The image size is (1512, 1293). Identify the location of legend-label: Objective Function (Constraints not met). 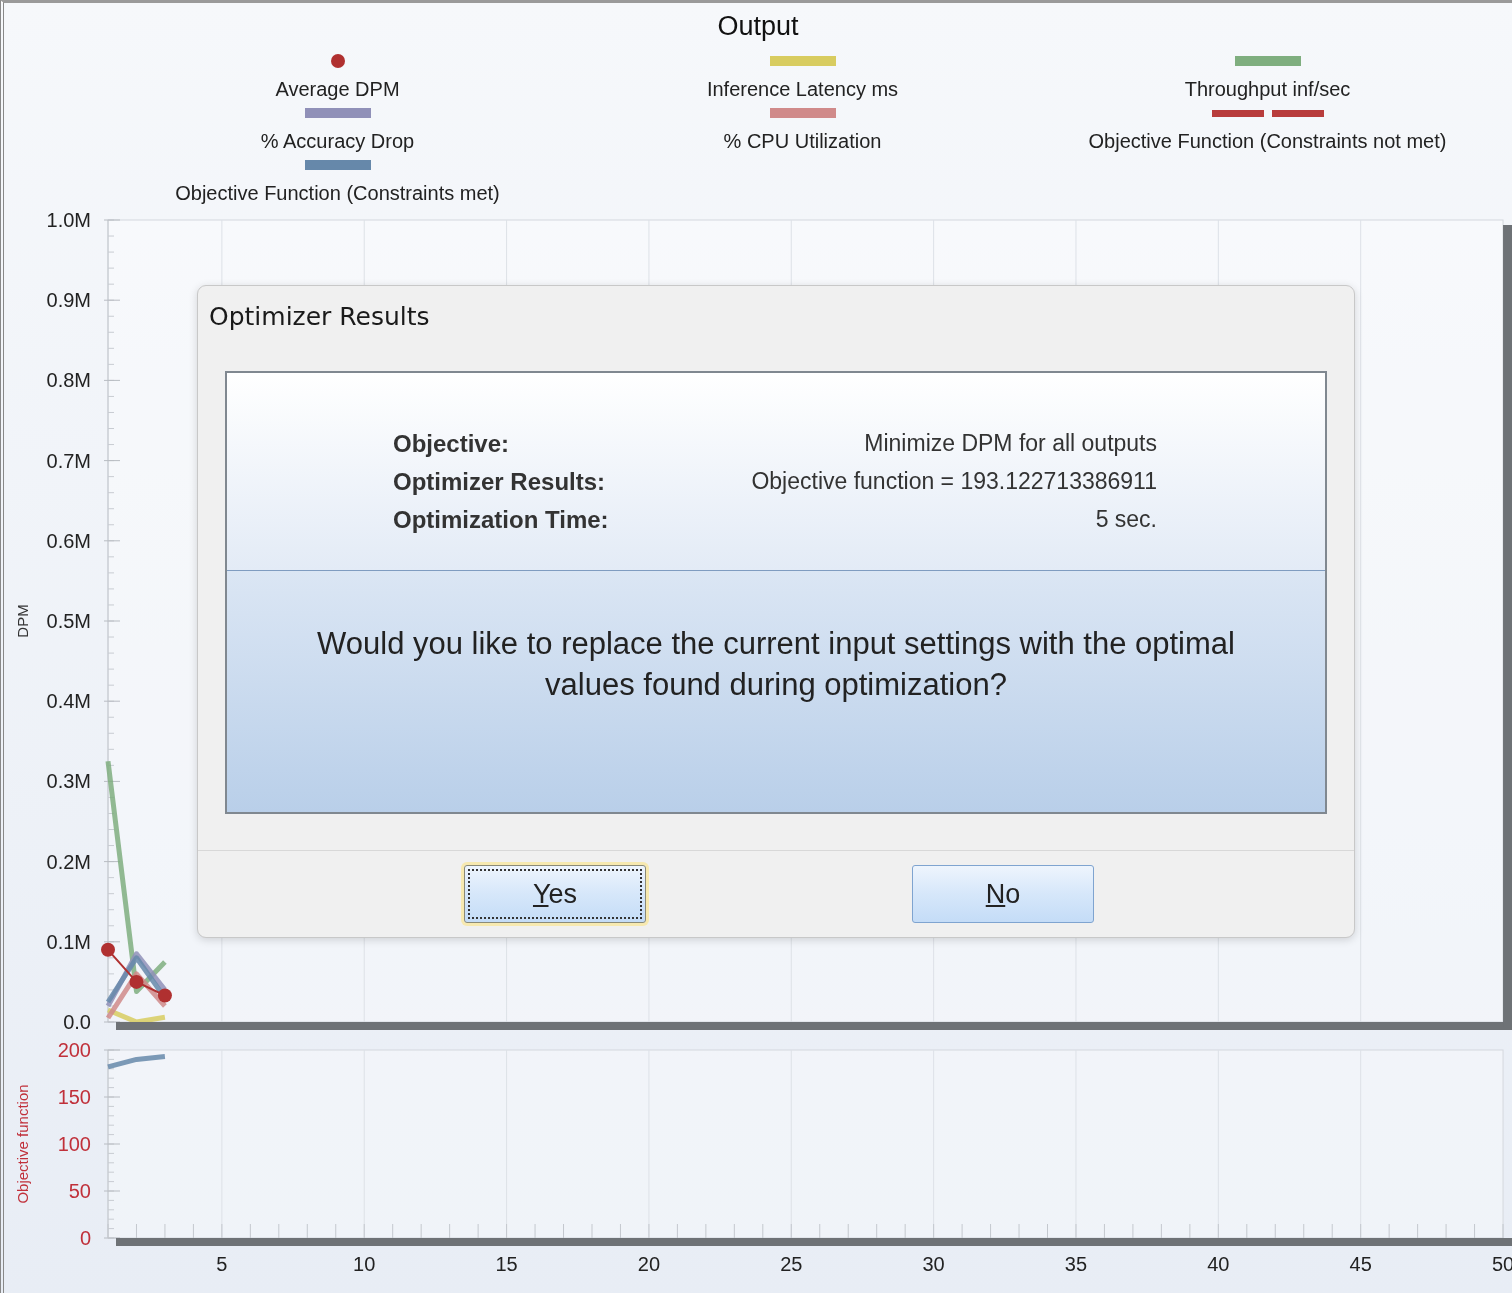
(1267, 141).